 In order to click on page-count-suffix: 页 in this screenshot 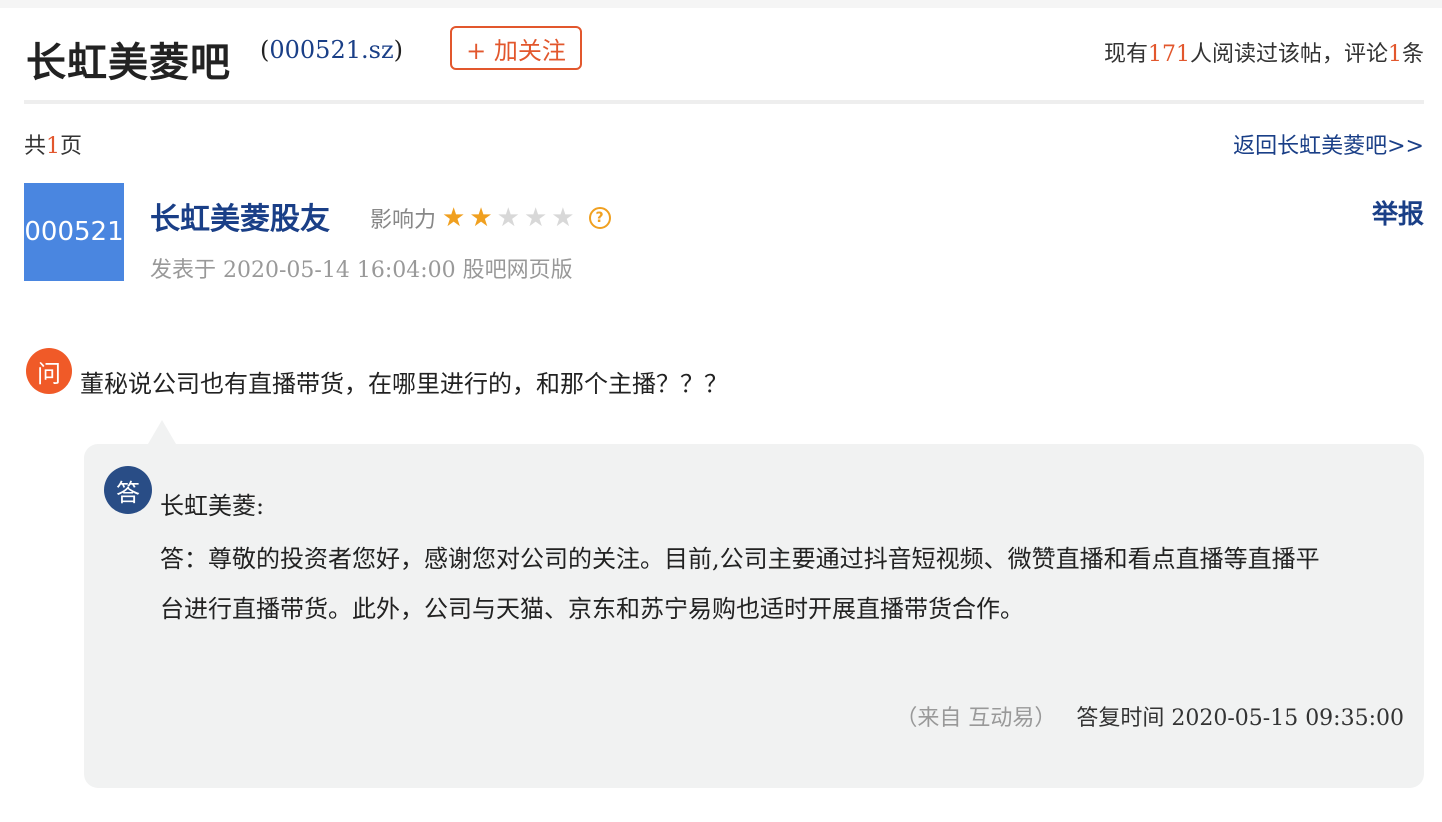, I will do `click(71, 146)`.